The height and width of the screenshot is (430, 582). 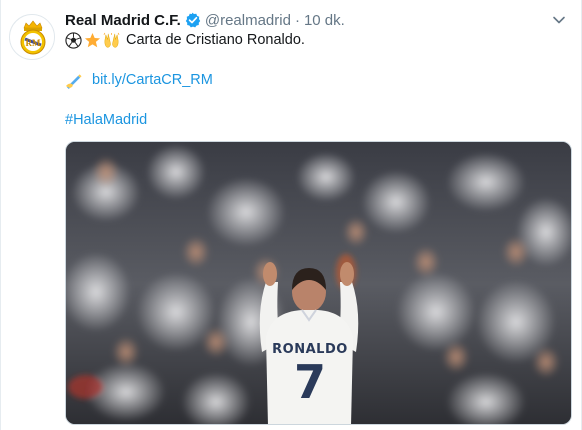 I want to click on tweet-hashtag-line: #HalaMadrid, so click(x=106, y=120).